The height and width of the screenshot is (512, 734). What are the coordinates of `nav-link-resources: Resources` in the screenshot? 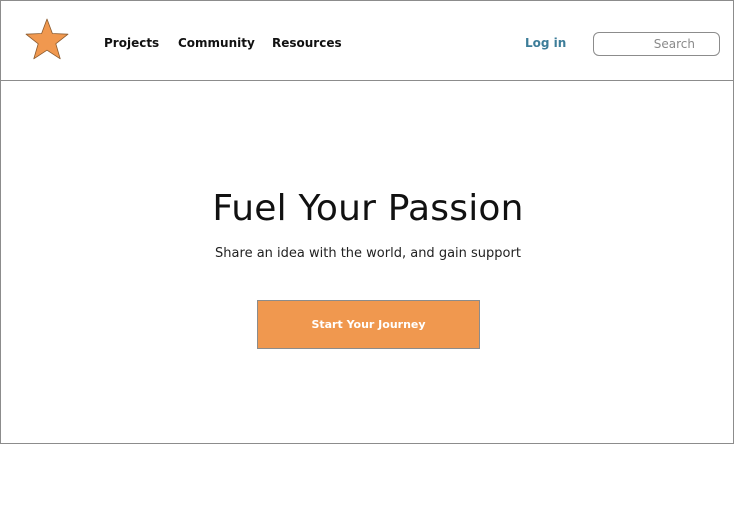 It's located at (307, 43).